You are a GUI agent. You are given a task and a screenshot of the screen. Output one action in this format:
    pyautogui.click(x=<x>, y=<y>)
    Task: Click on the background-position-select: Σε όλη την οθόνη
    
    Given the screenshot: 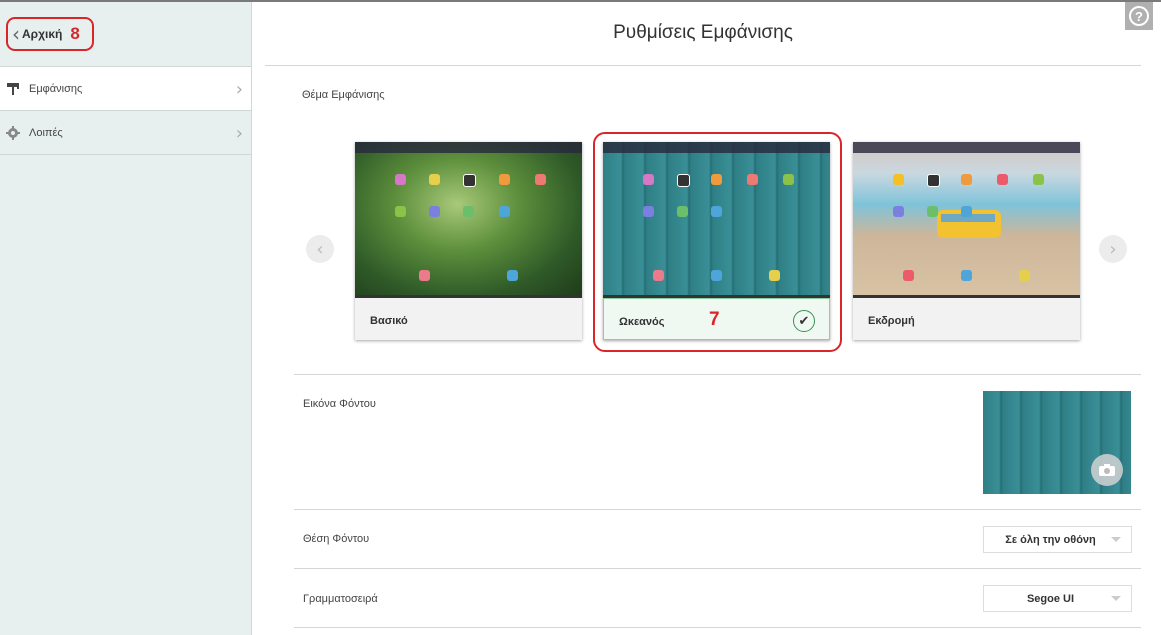 What is the action you would take?
    pyautogui.click(x=1057, y=539)
    